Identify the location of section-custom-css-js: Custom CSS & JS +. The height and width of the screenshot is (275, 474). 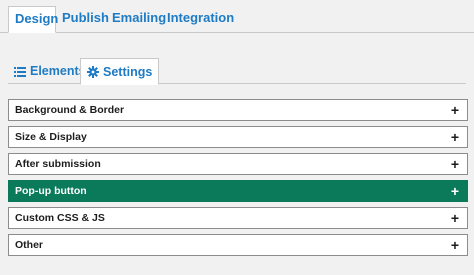
(238, 218).